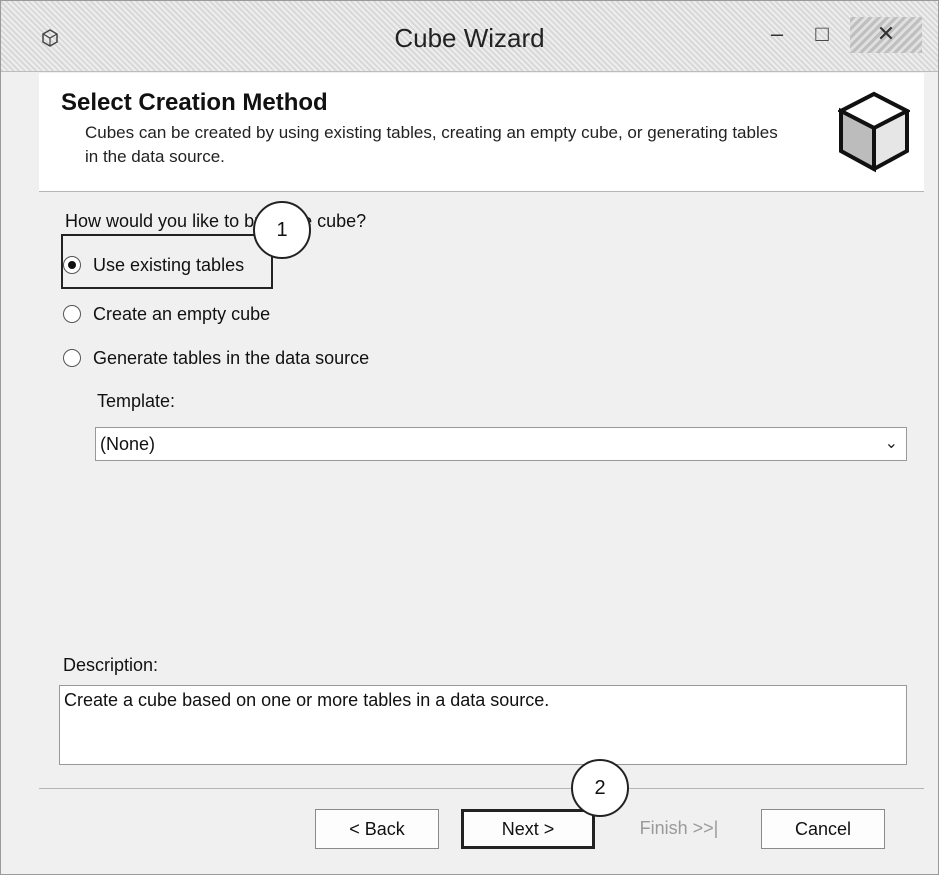  I want to click on option-create-empty-cube: Create an empty cube, so click(166, 314).